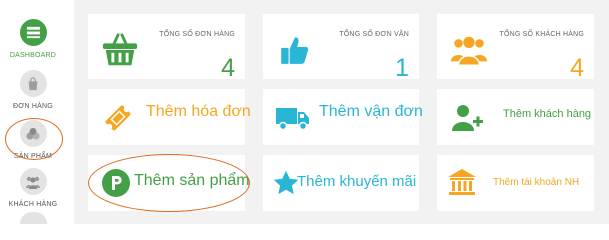 The width and height of the screenshot is (609, 240). Describe the element at coordinates (33, 83) in the screenshot. I see `shopping-bag-icon` at that location.